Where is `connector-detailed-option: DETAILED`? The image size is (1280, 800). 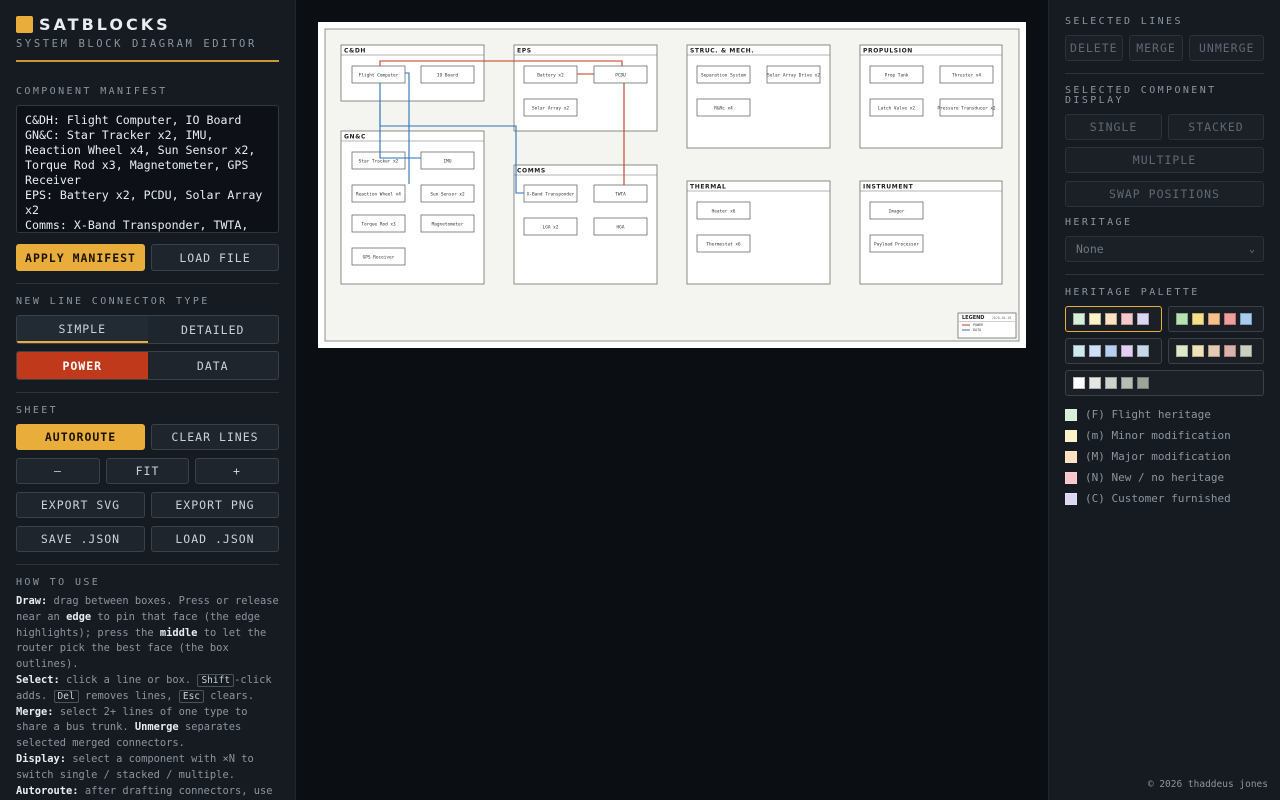
connector-detailed-option: DETAILED is located at coordinates (213, 329).